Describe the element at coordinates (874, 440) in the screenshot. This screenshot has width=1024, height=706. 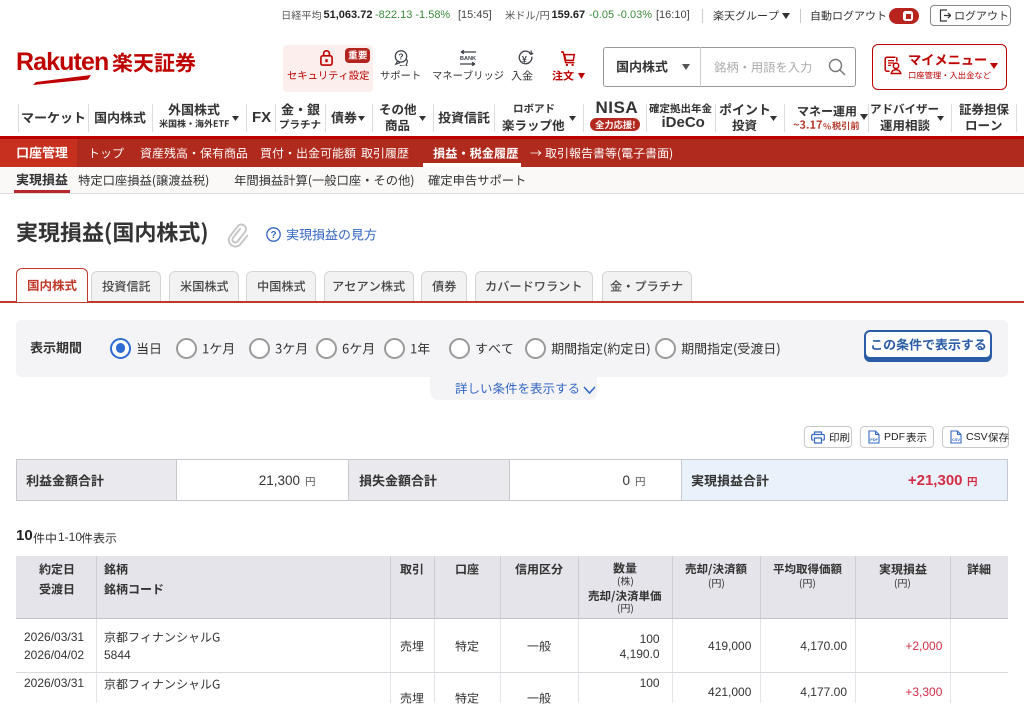
I see `svg-text: PDF` at that location.